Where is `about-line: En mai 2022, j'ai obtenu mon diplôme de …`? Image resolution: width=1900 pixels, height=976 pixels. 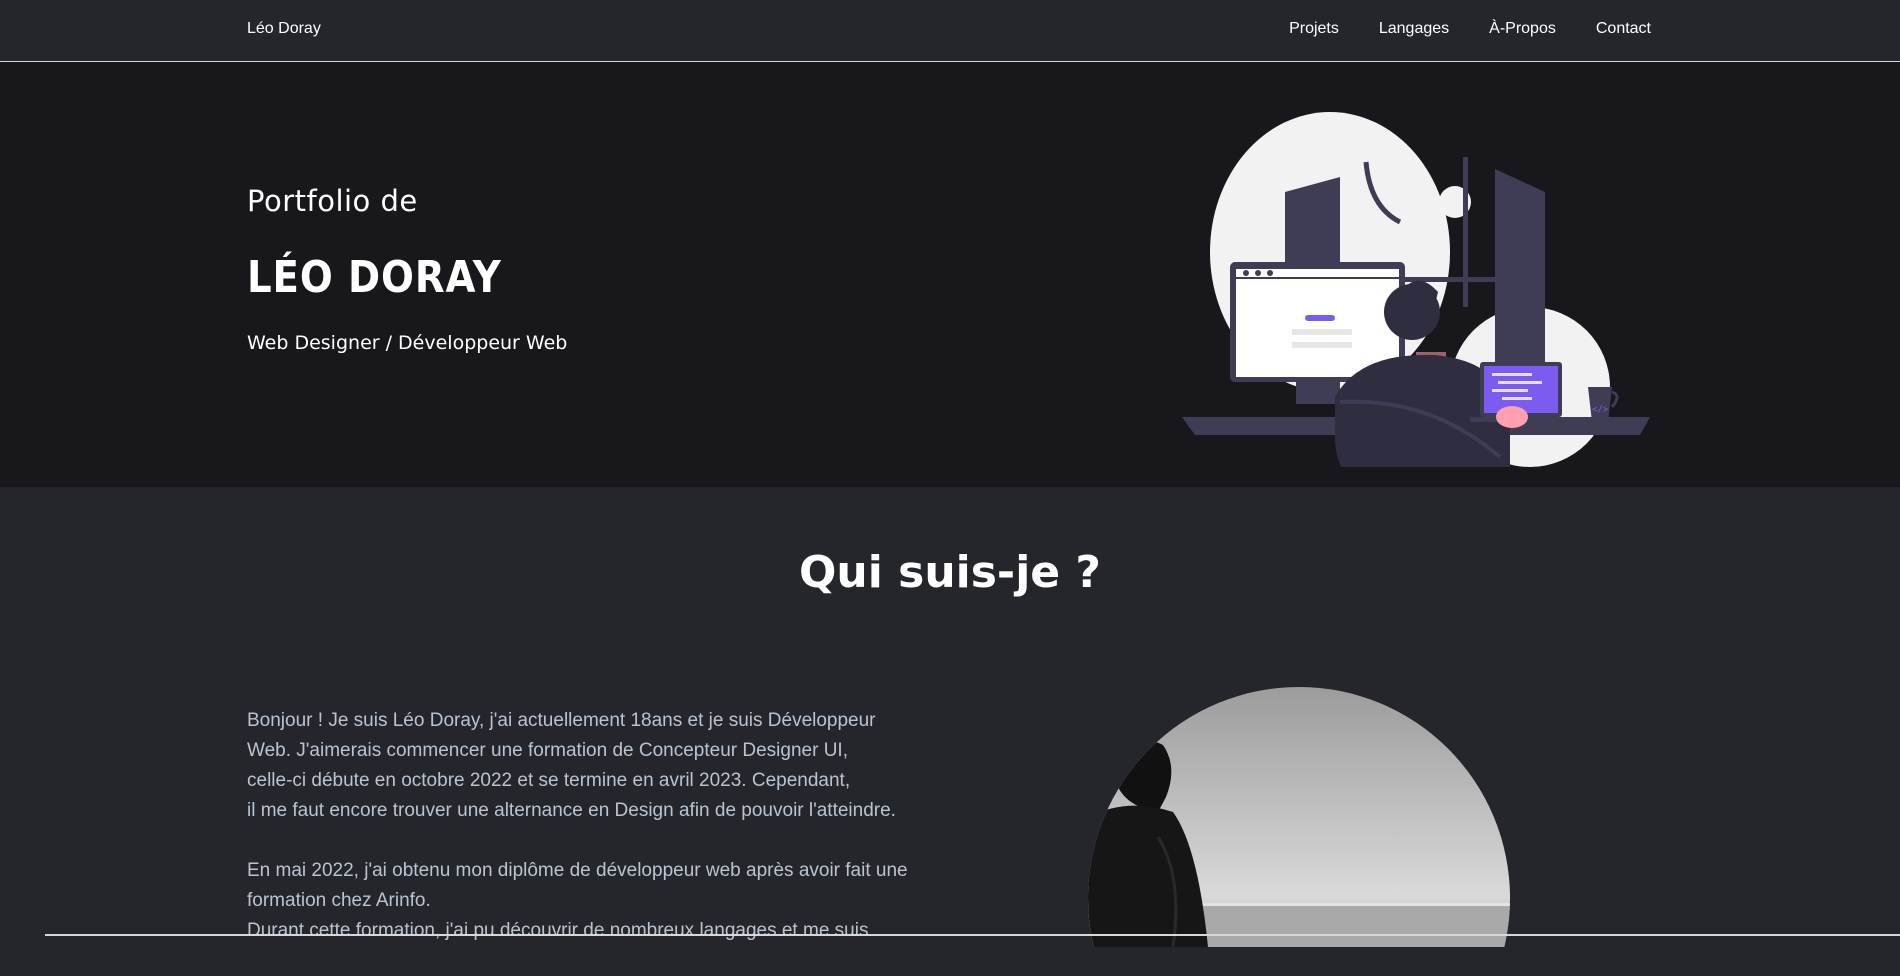
about-line: En mai 2022, j'ai obtenu mon diplôme de … is located at coordinates (577, 870).